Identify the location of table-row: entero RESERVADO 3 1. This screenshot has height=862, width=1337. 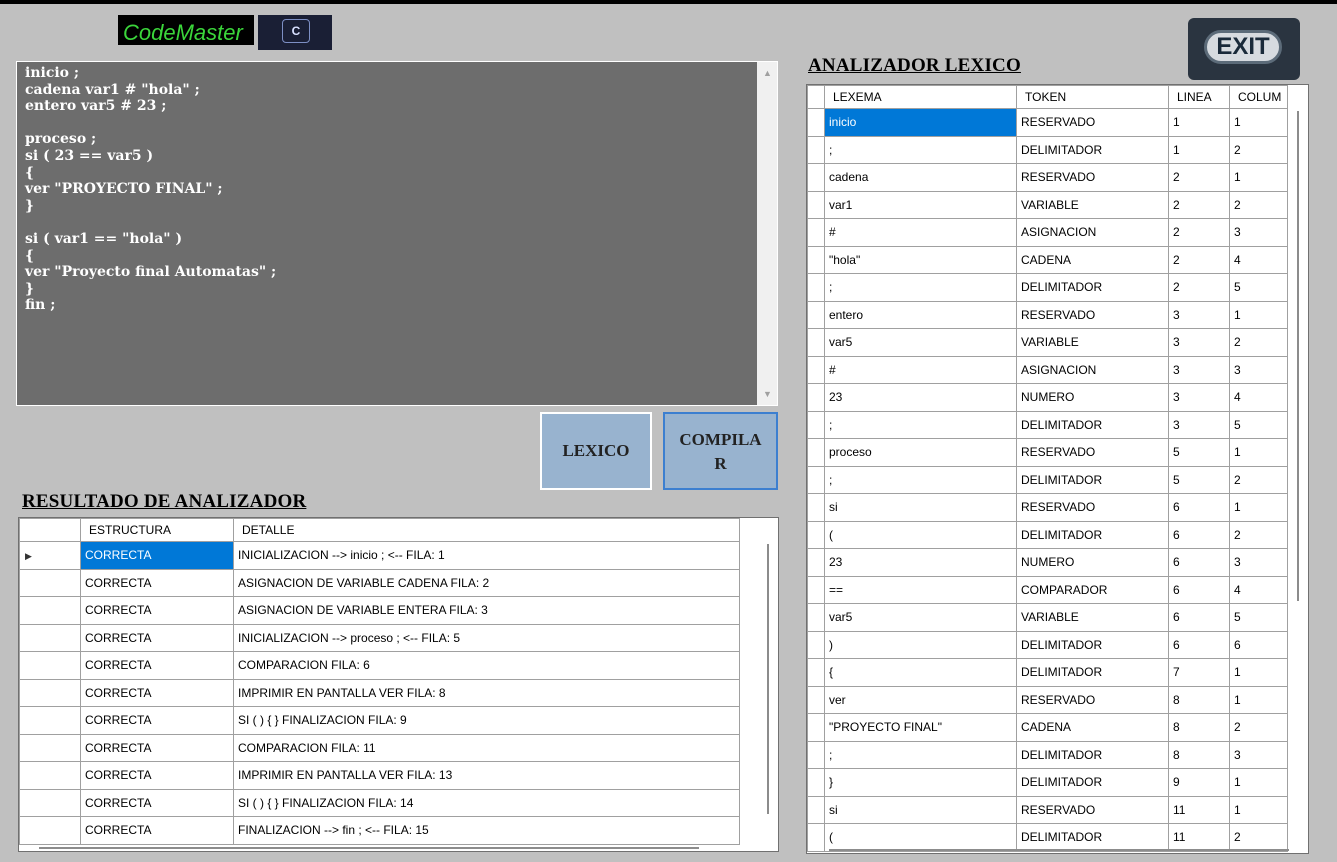
(1047, 314).